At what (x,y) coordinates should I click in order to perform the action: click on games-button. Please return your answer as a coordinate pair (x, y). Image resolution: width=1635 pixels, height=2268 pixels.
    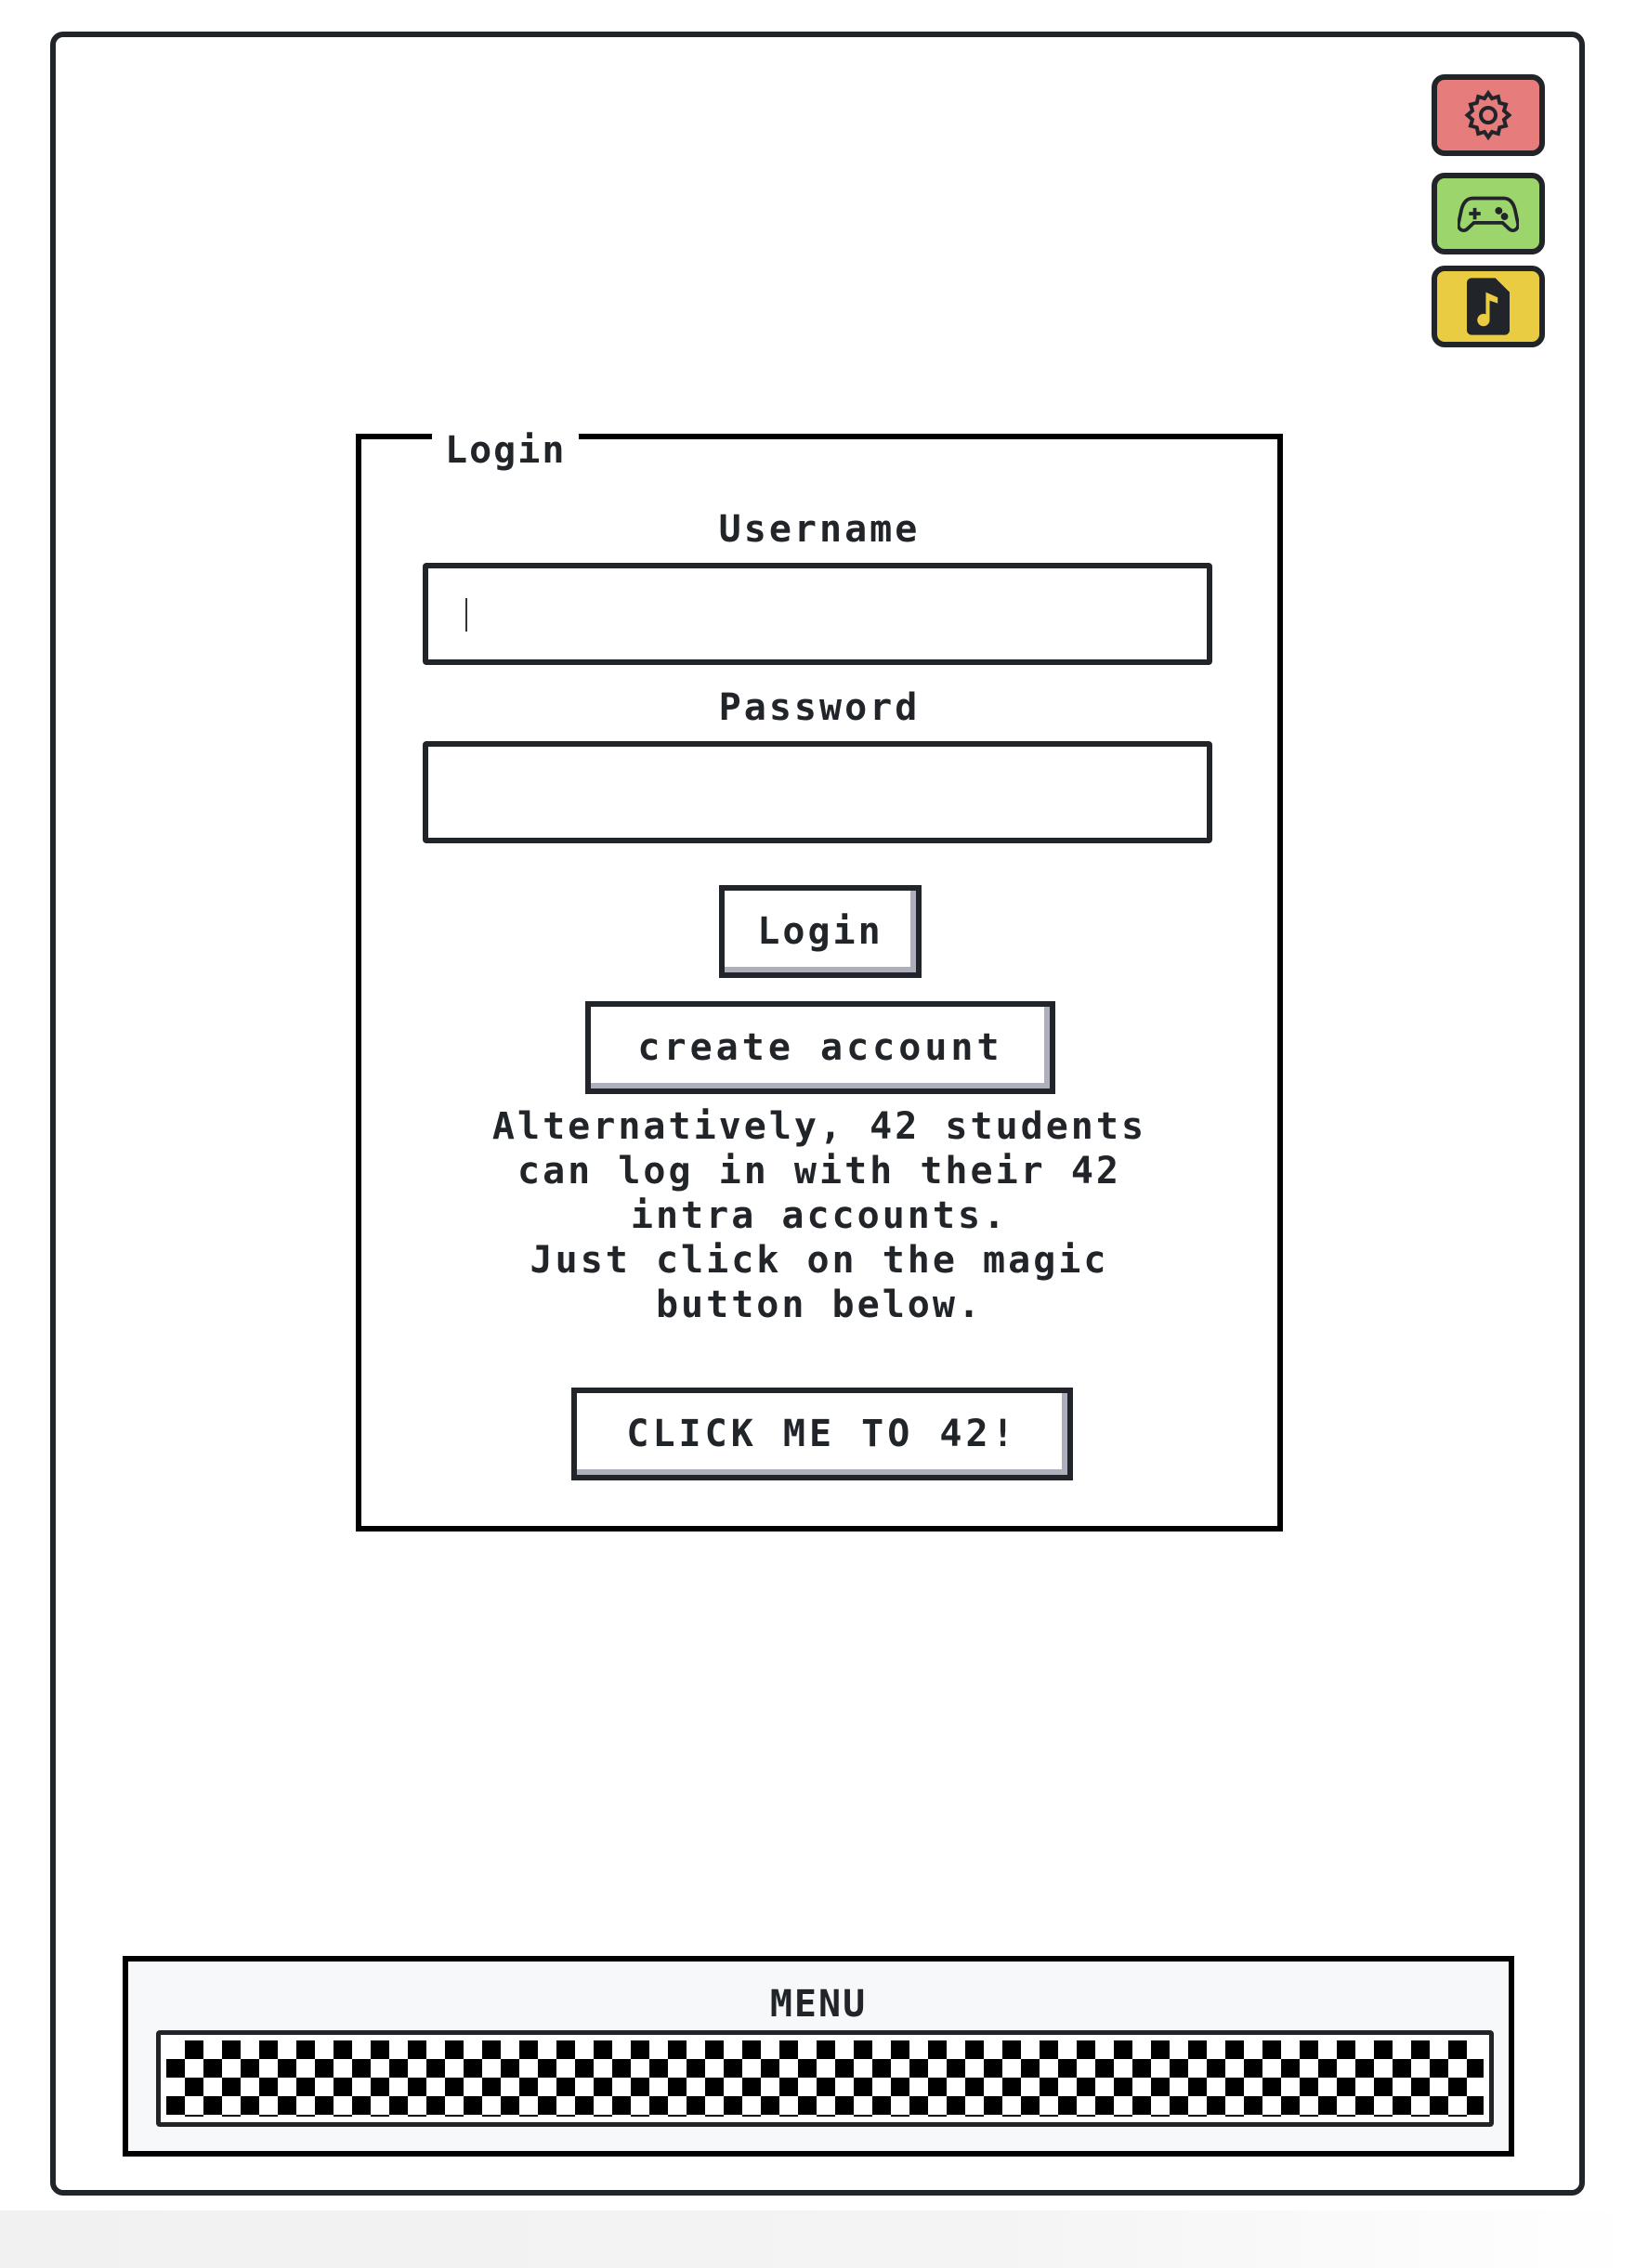
    Looking at the image, I should click on (1488, 214).